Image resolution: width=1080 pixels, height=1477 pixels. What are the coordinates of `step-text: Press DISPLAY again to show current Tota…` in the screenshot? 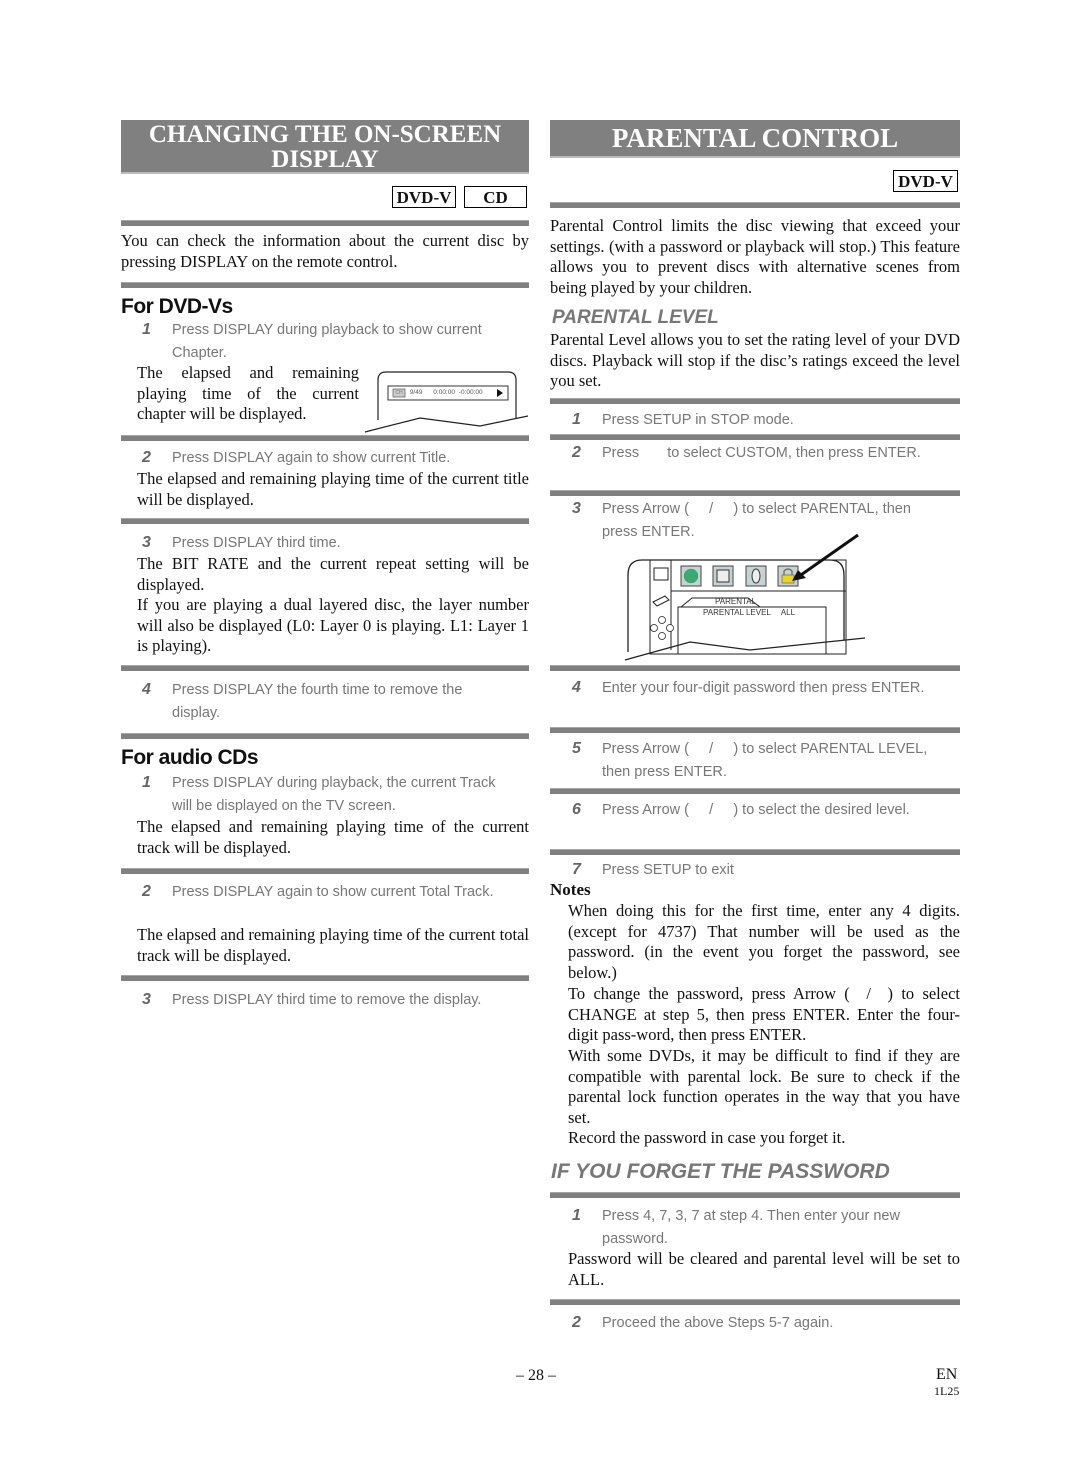 It's located at (333, 892).